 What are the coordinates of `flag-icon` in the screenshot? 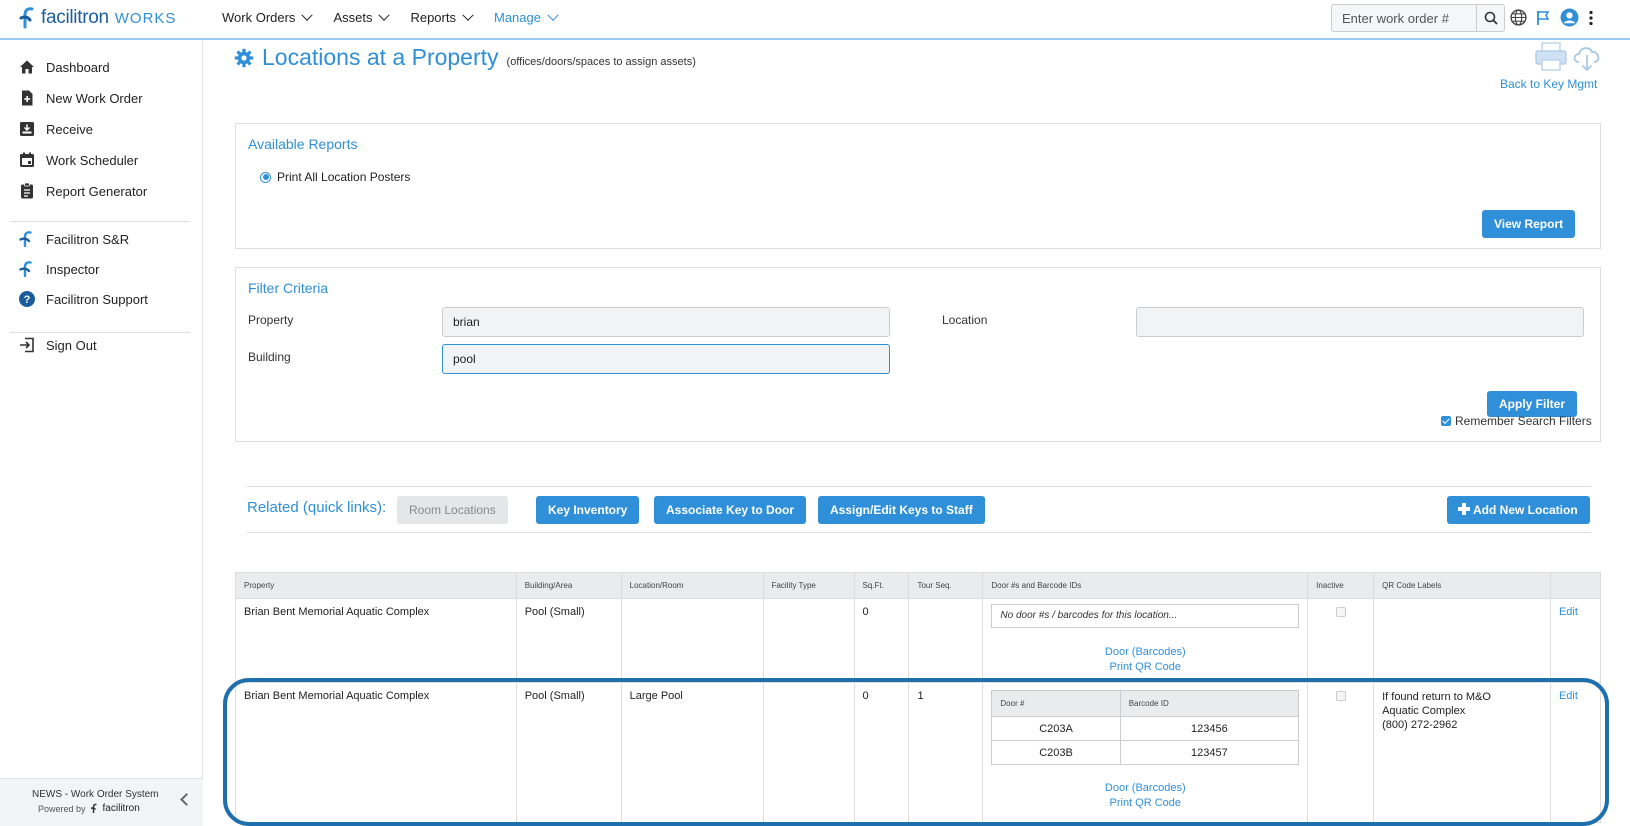 It's located at (1543, 18).